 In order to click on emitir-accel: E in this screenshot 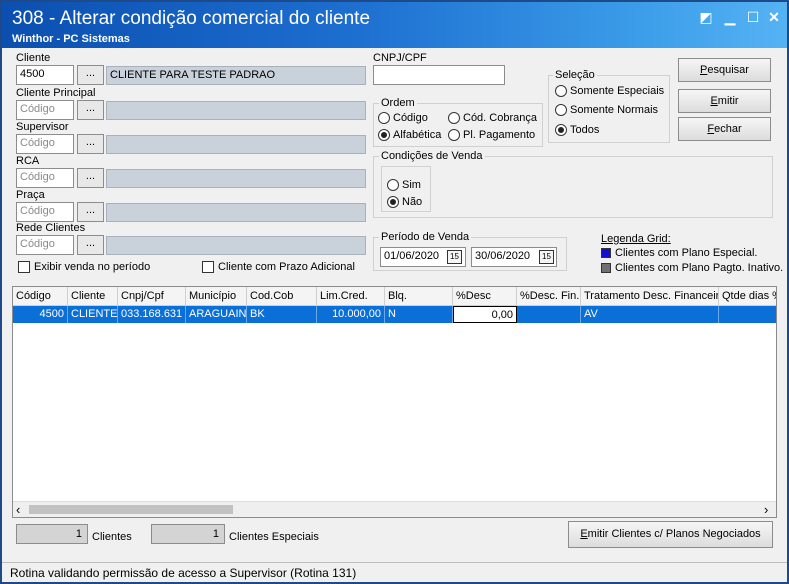, I will do `click(714, 101)`.